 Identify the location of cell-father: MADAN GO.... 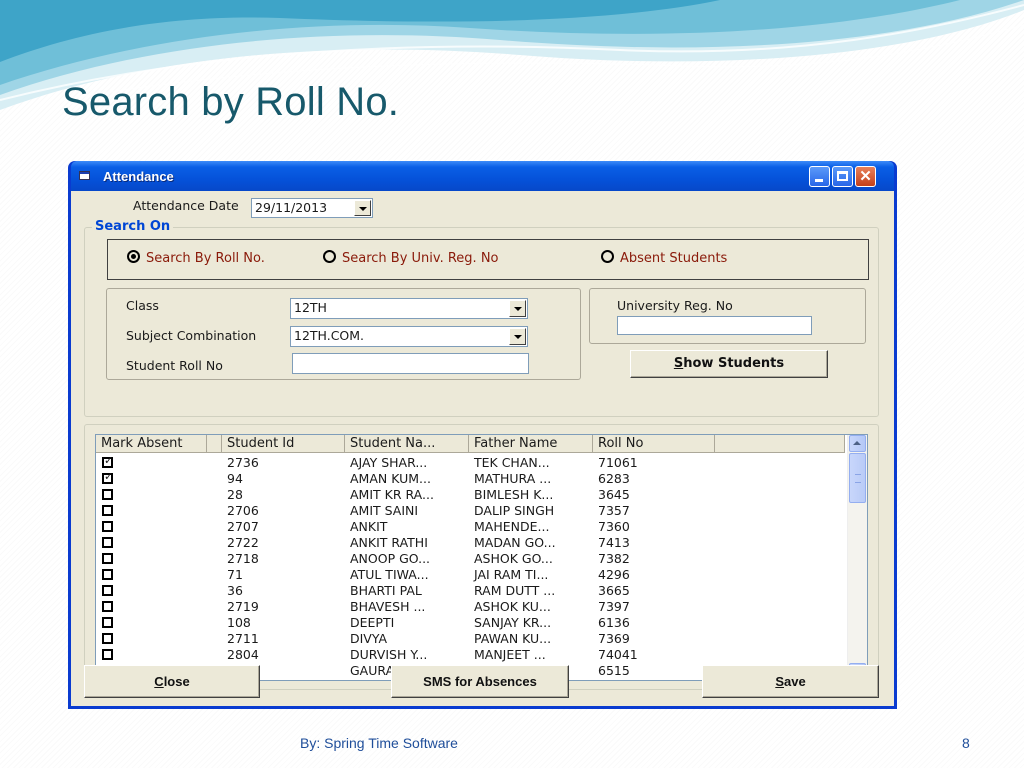
(515, 542).